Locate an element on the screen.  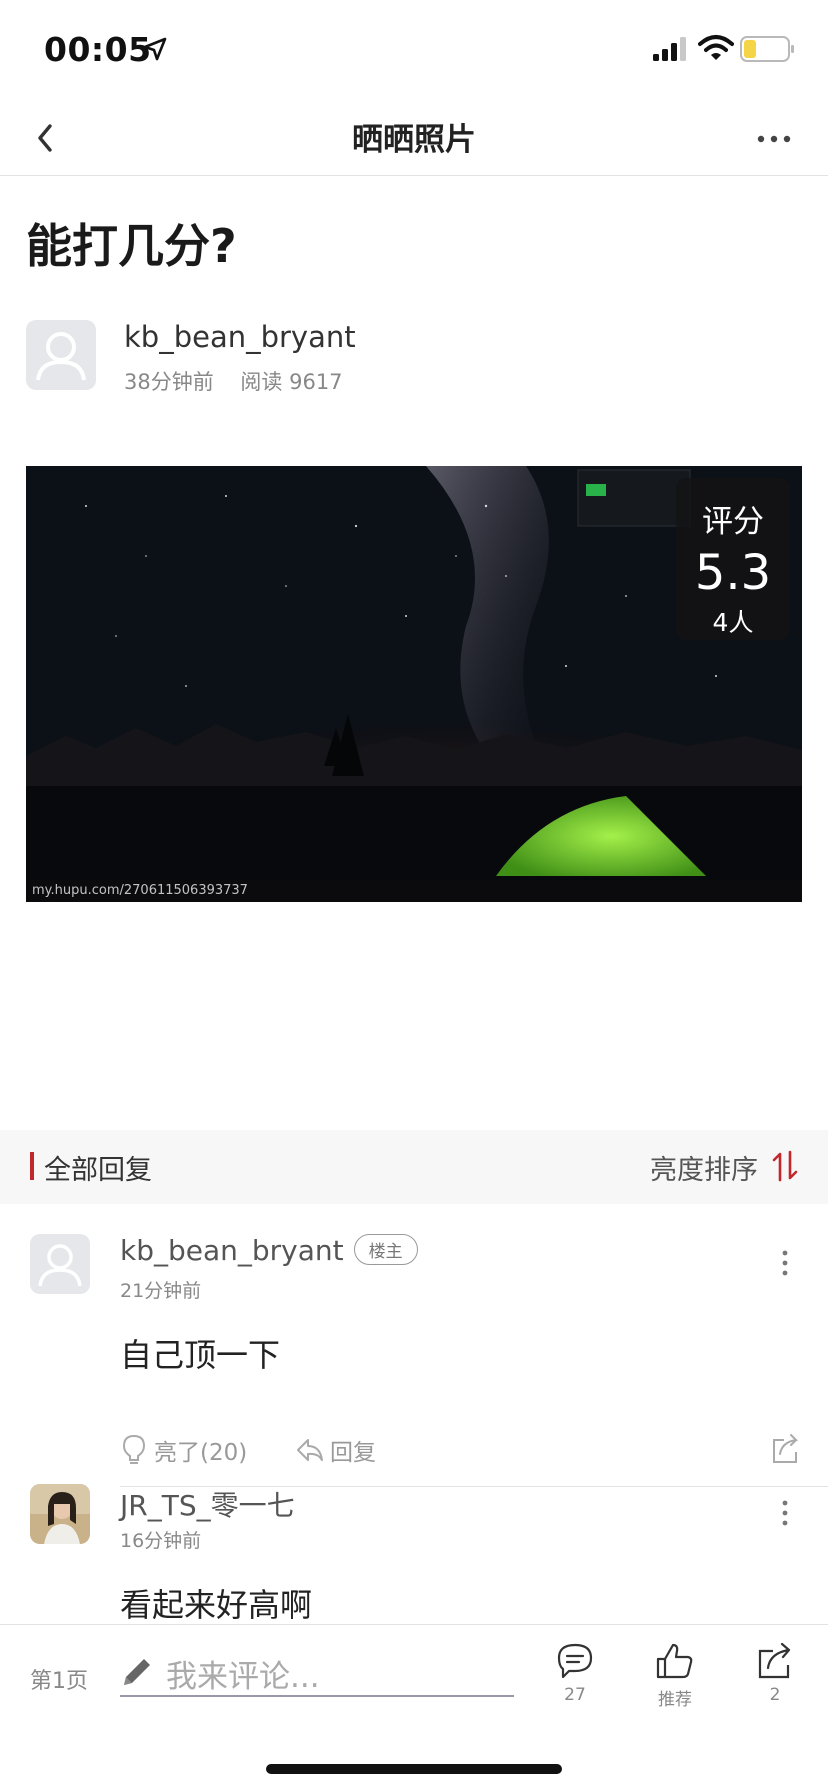
pencil-icon is located at coordinates (137, 1672).